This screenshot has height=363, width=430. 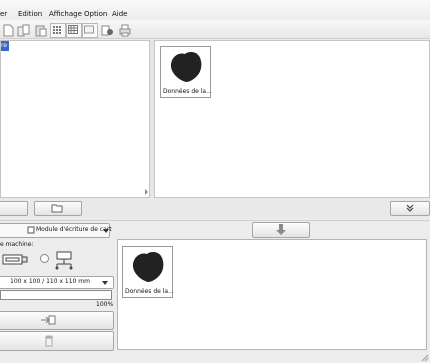 I want to click on progress-bar, so click(x=56, y=295).